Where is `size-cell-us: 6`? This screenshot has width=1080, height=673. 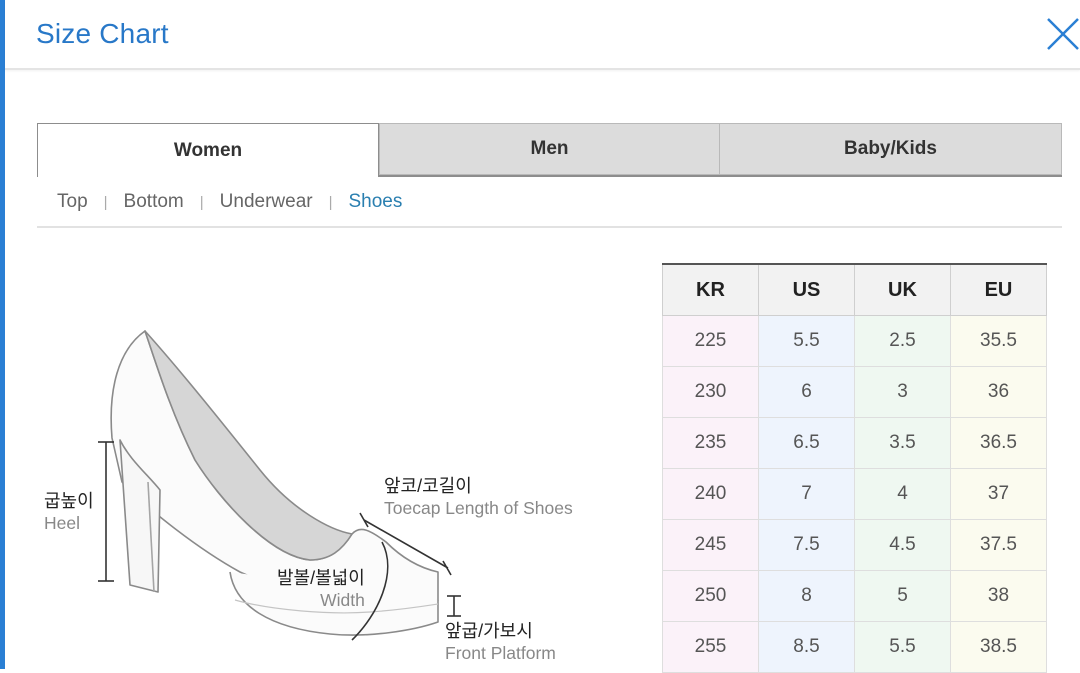
size-cell-us: 6 is located at coordinates (806, 392).